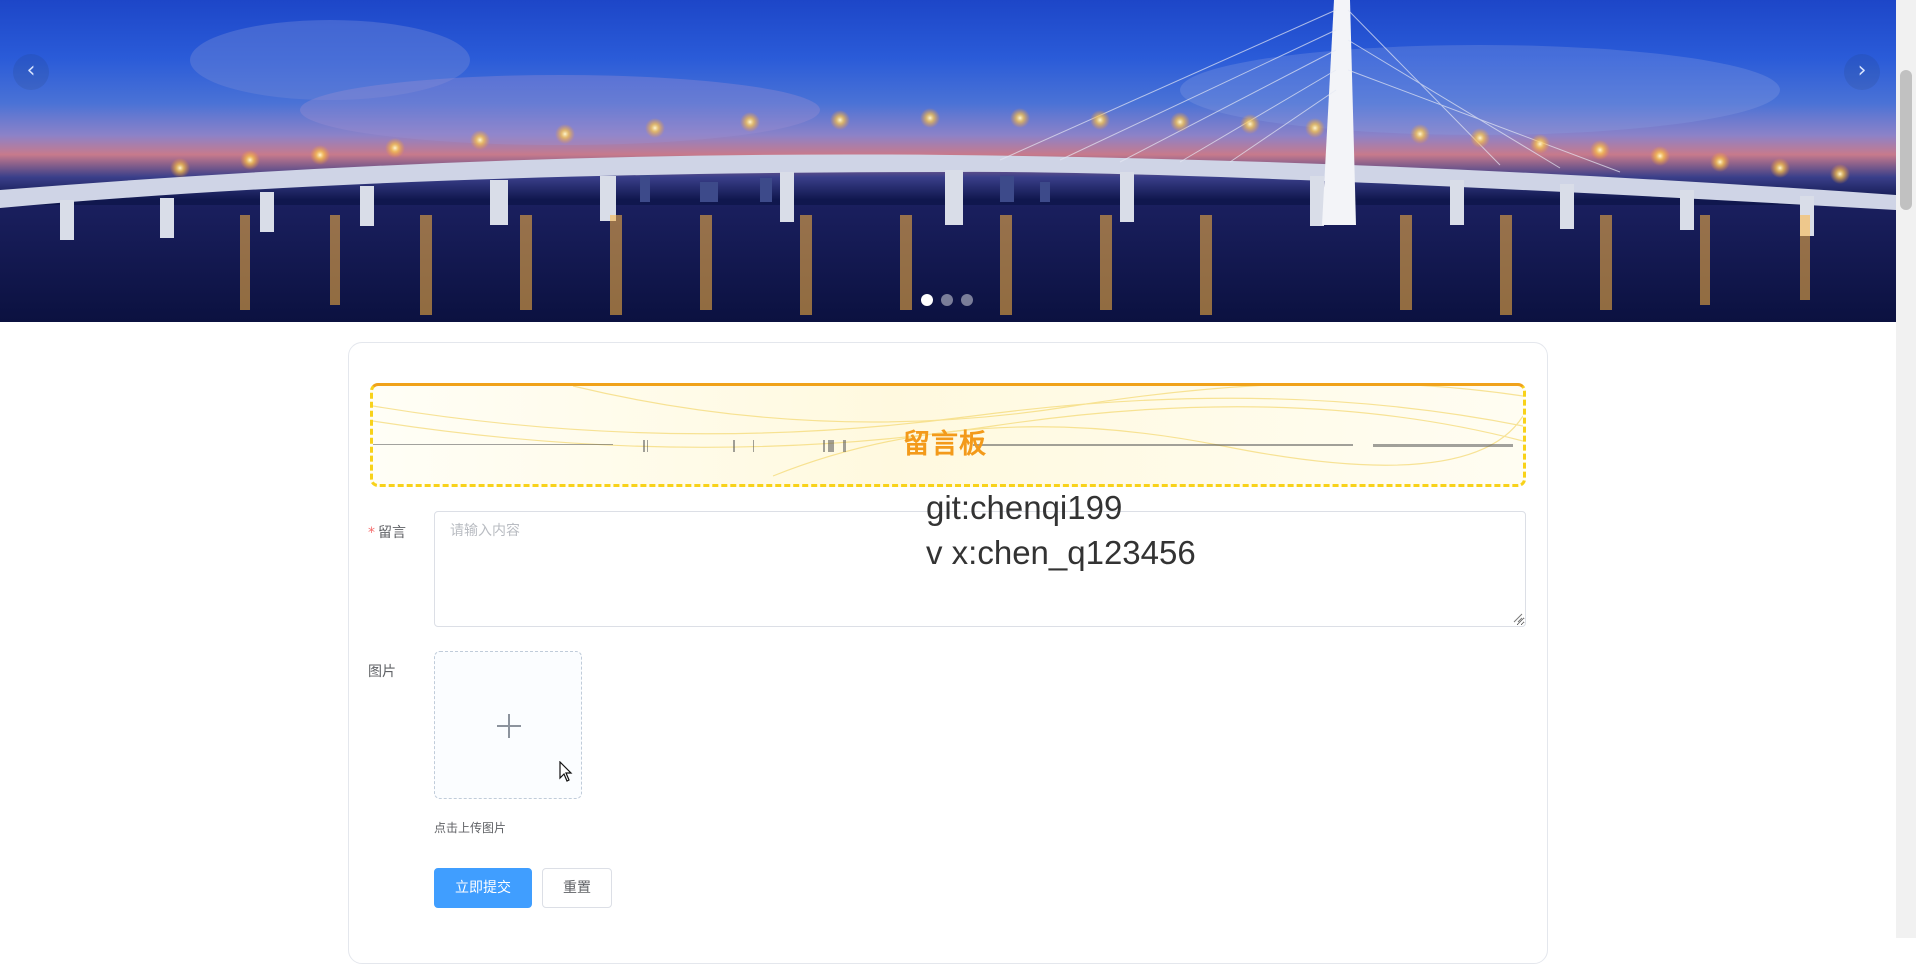  What do you see at coordinates (470, 828) in the screenshot?
I see `upload-tip: 点击上传图片` at bounding box center [470, 828].